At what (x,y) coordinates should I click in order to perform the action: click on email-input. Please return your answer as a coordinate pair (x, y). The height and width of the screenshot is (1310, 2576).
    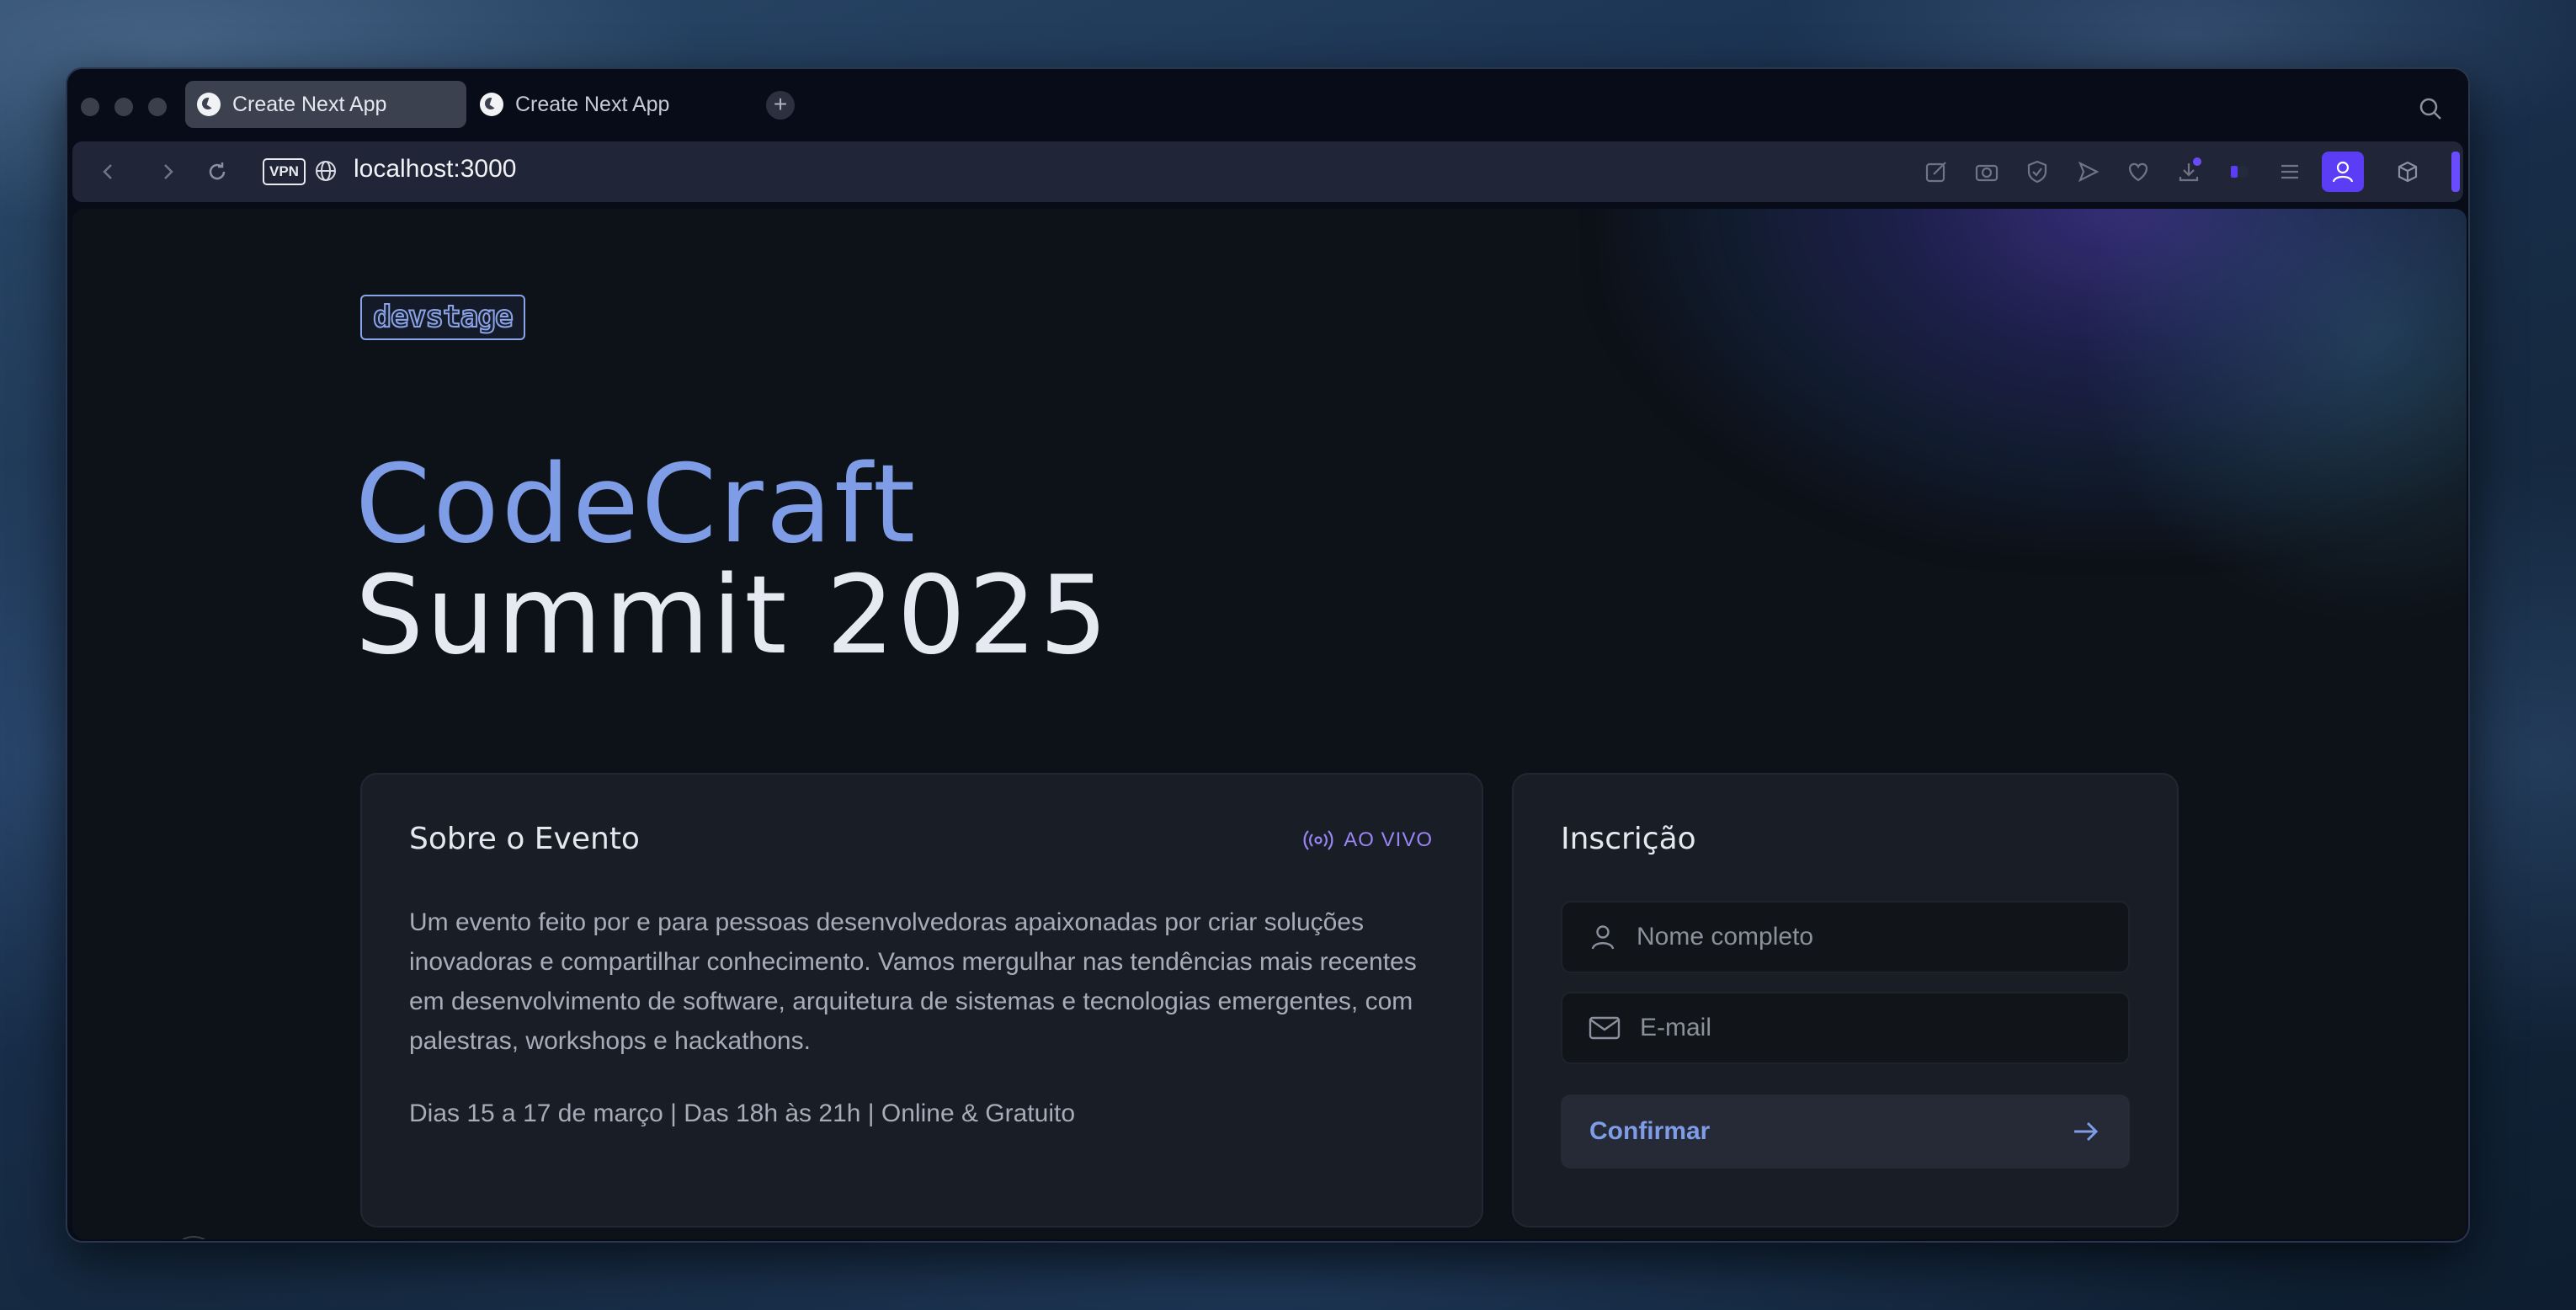
    Looking at the image, I should click on (1876, 1028).